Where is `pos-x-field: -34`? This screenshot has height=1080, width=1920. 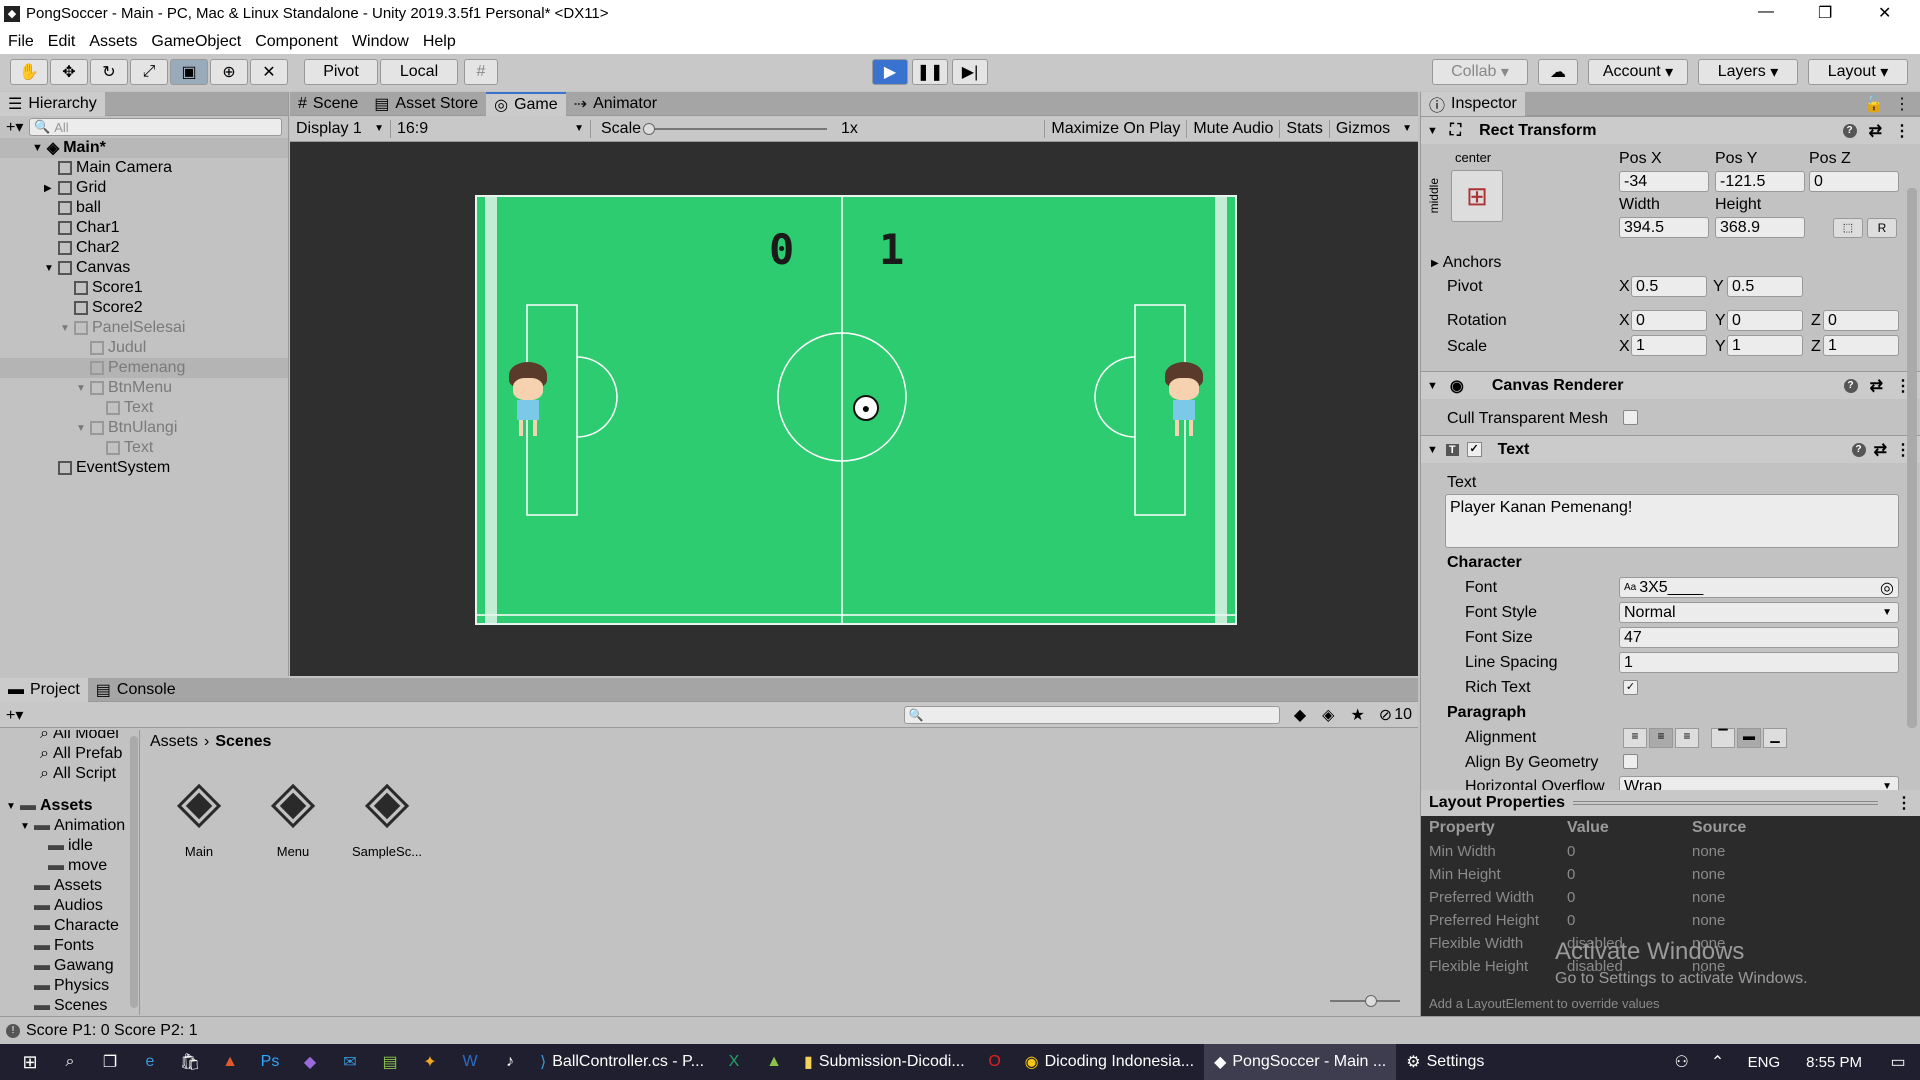
pos-x-field: -34 is located at coordinates (1664, 181).